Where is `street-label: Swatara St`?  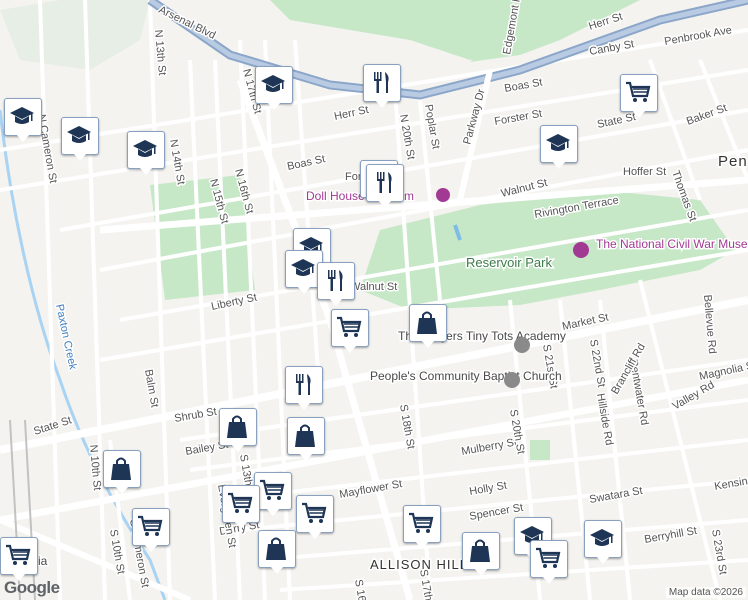
street-label: Swatara St is located at coordinates (615, 495).